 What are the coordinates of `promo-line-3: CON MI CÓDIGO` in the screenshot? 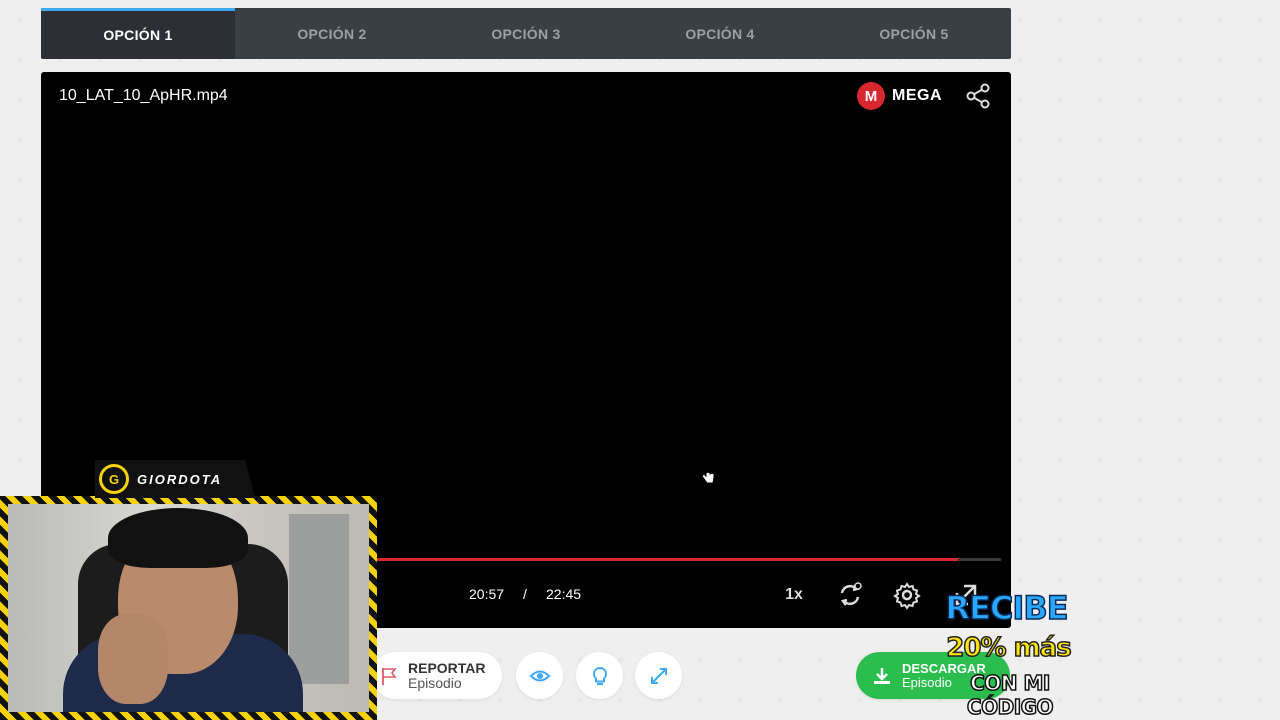 It's located at (1010, 695).